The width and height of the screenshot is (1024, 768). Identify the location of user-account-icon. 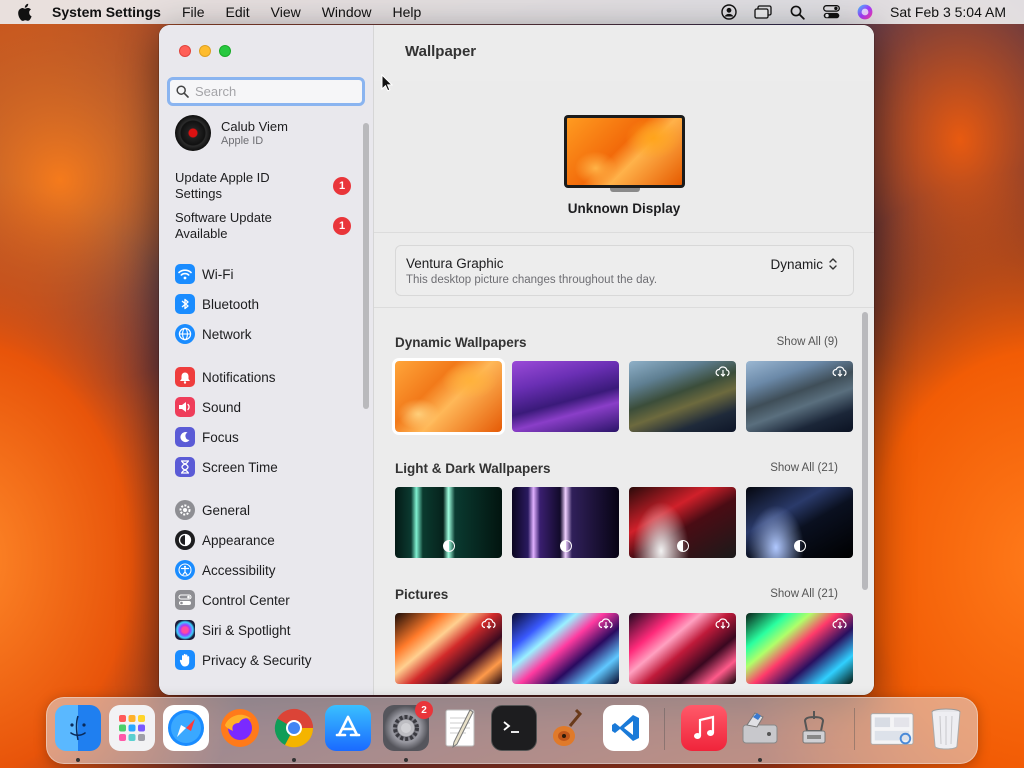
(729, 12).